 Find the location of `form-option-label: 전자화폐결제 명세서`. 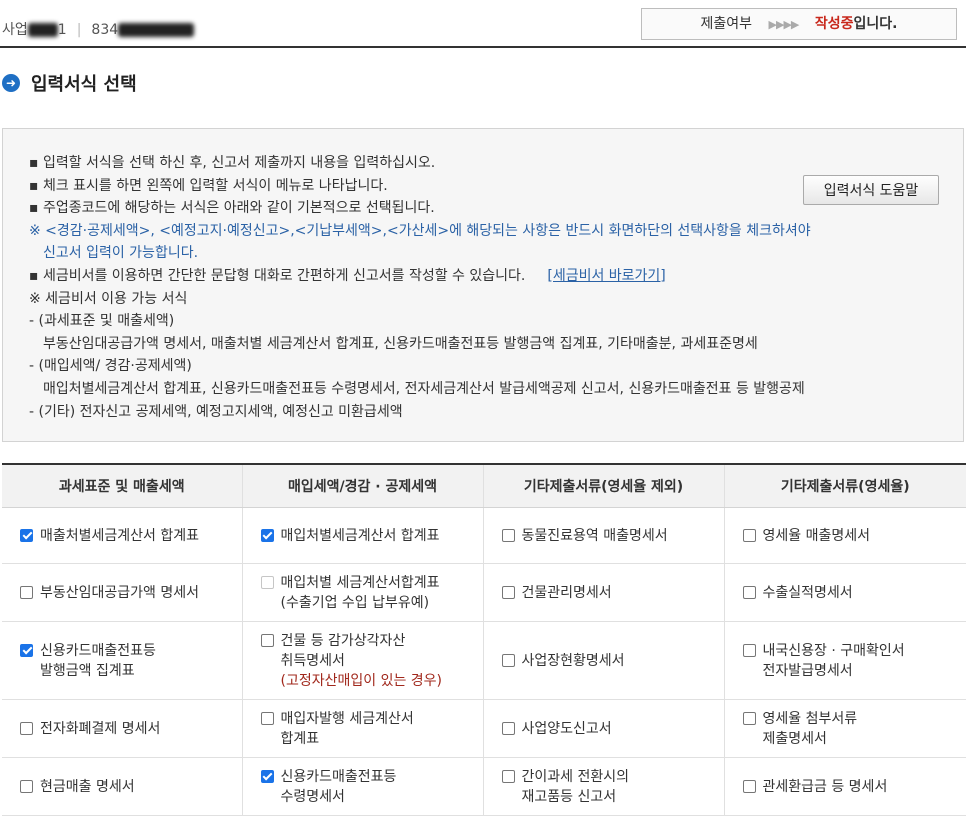

form-option-label: 전자화폐결제 명세서 is located at coordinates (100, 729).